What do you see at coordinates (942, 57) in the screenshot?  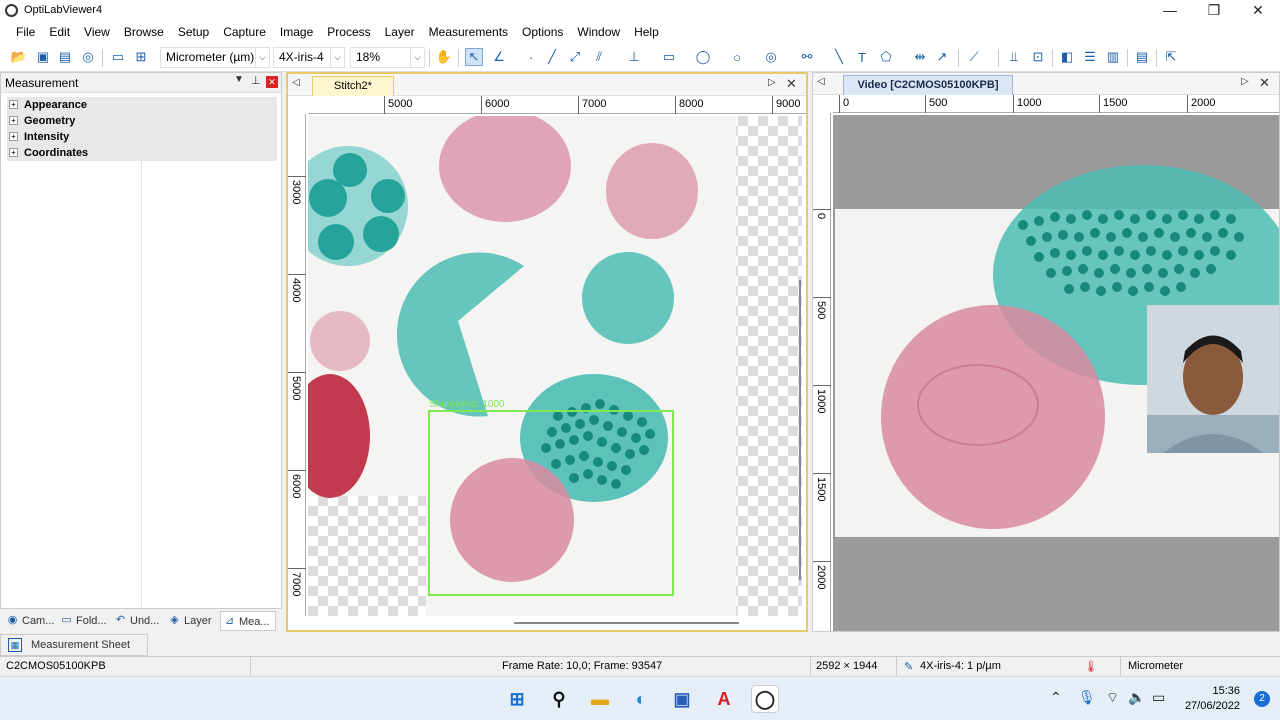 I see `arrow-tool-icon: ↗` at bounding box center [942, 57].